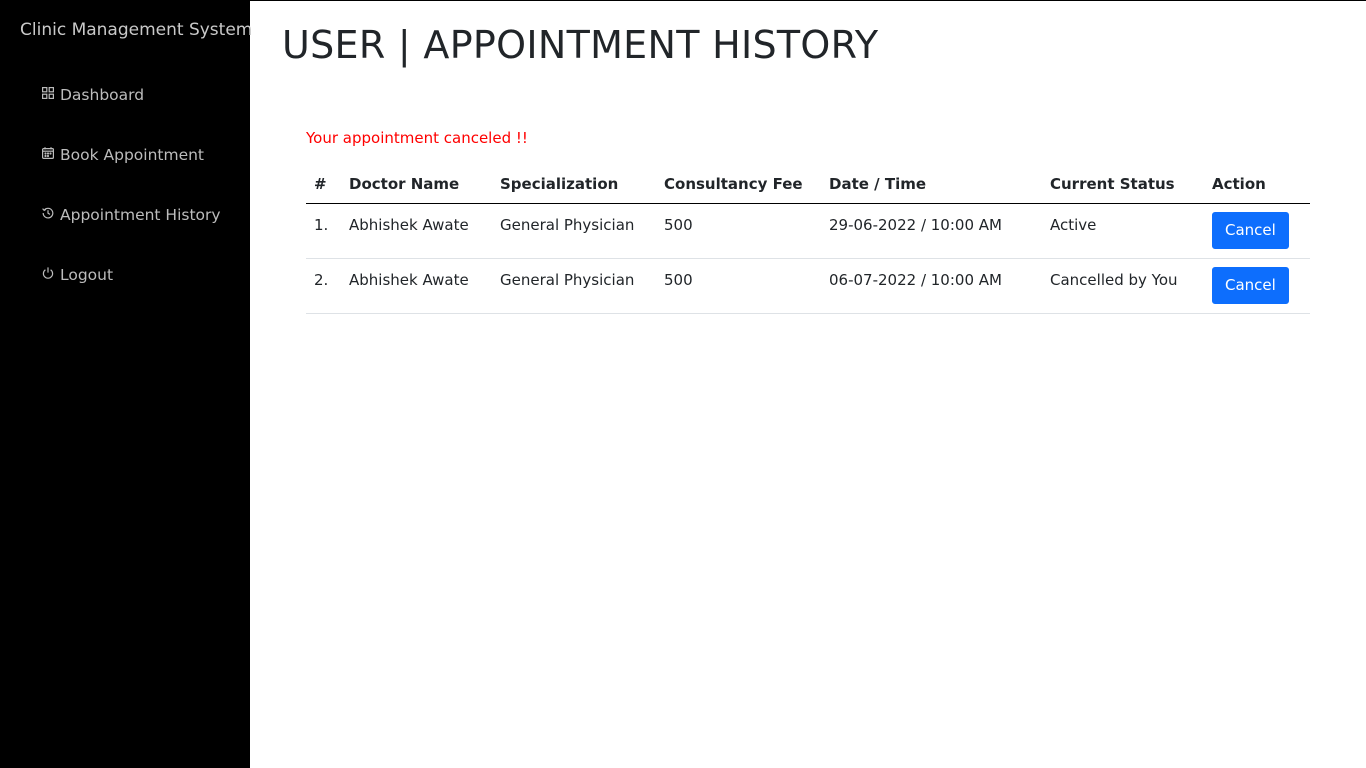 The width and height of the screenshot is (1366, 768). What do you see at coordinates (574, 185) in the screenshot?
I see `column-header-specialization: Specialization` at bounding box center [574, 185].